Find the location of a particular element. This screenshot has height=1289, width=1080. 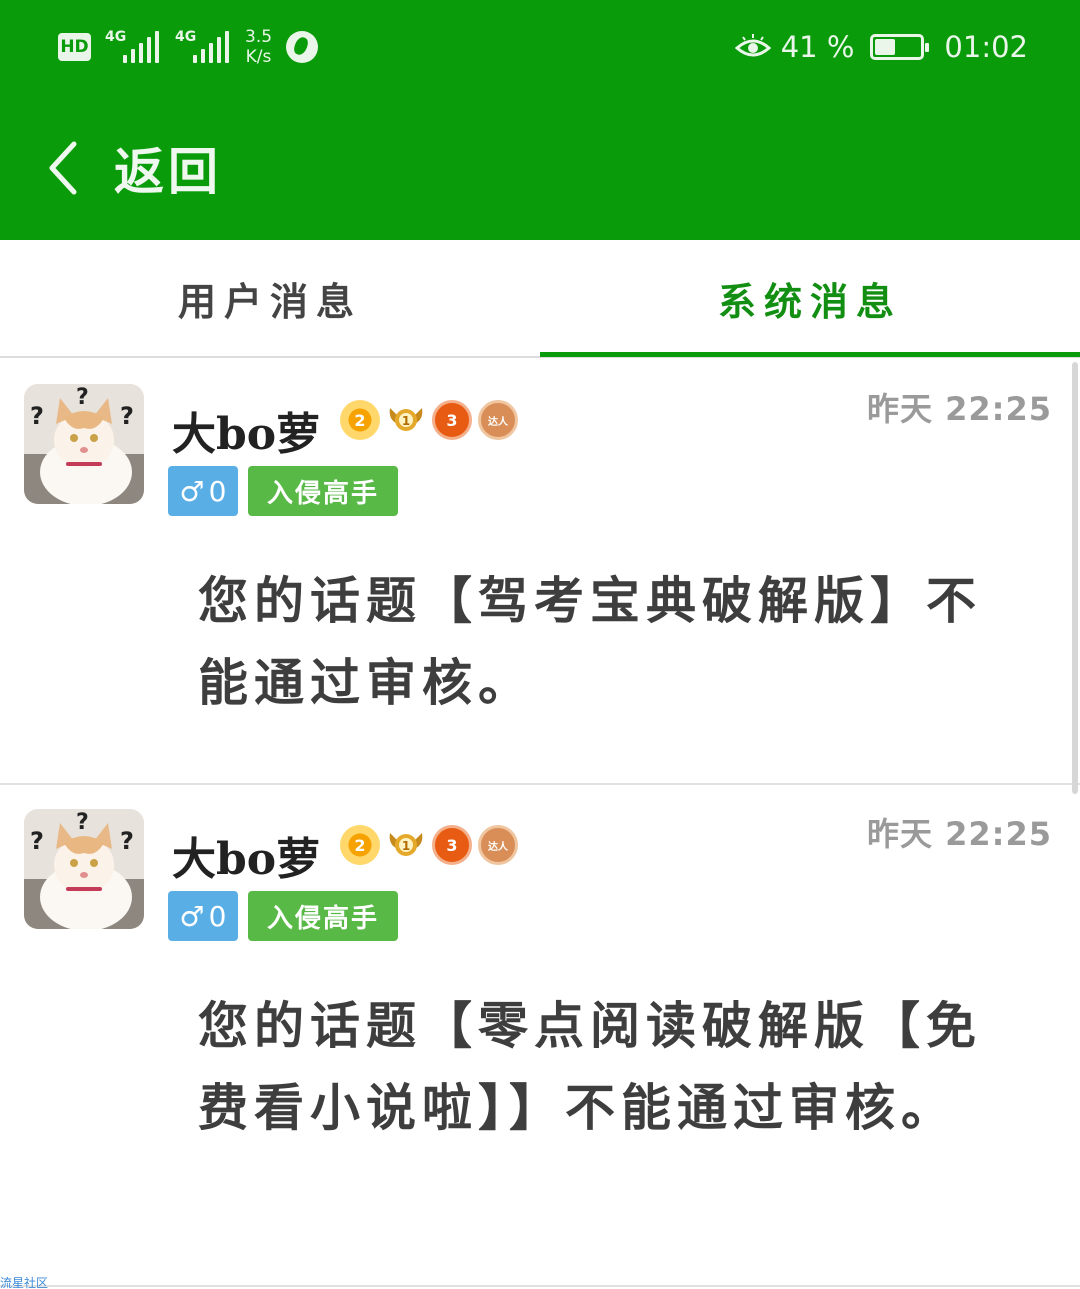

chevron-left-icon is located at coordinates (63, 167).